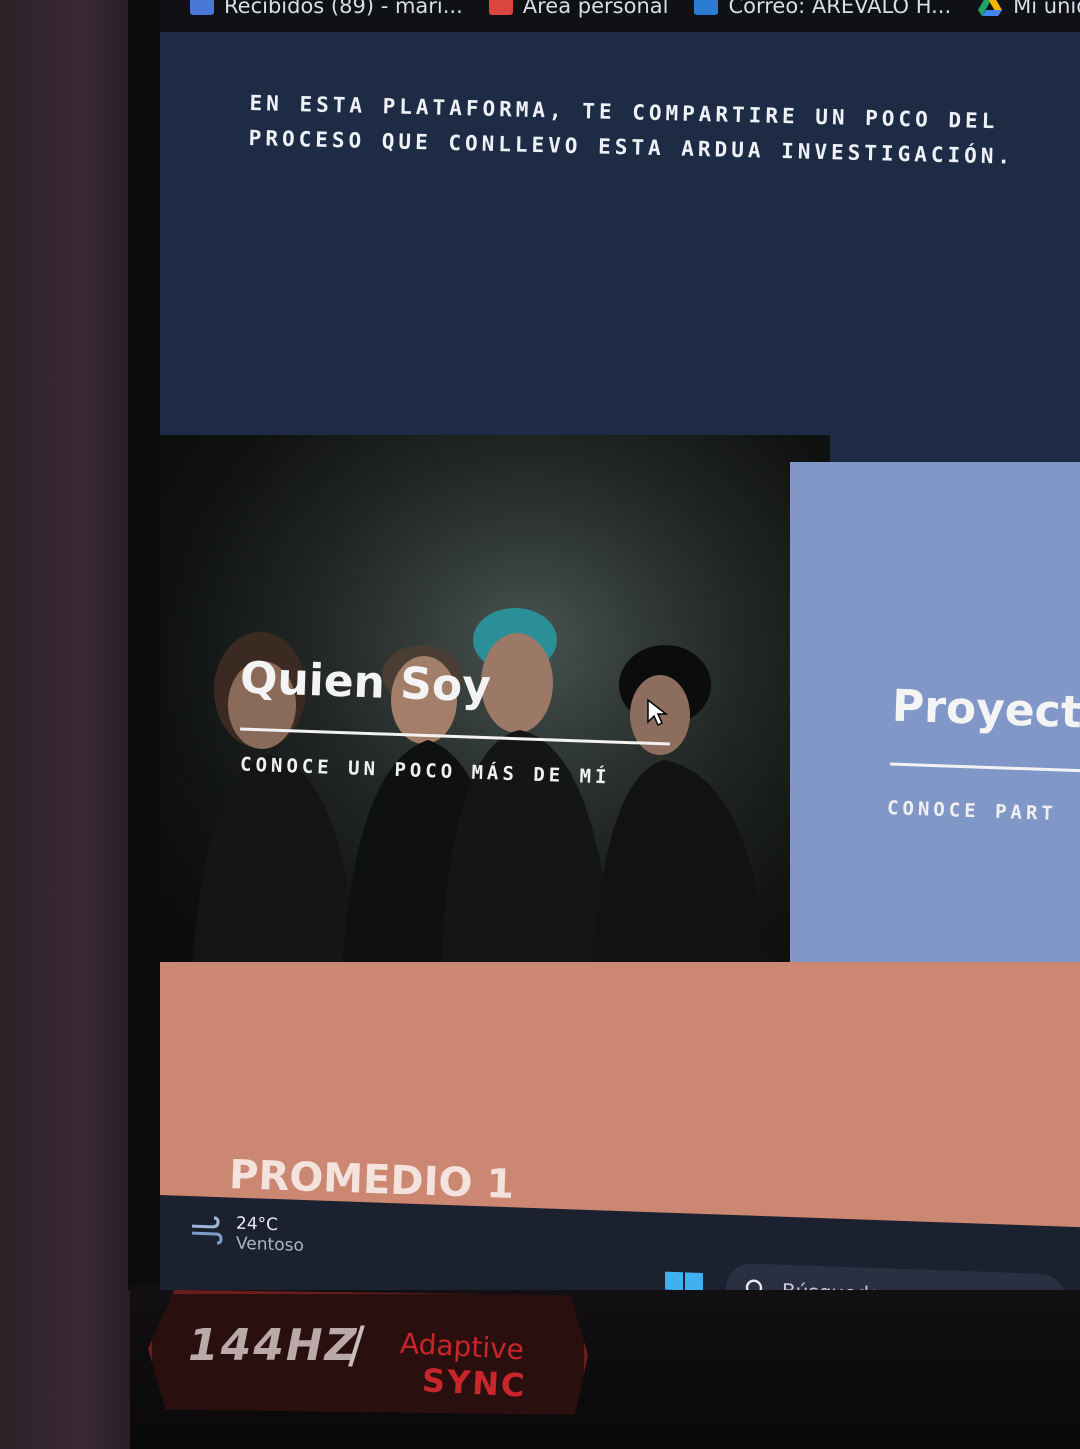 Image resolution: width=1080 pixels, height=1449 pixels. Describe the element at coordinates (474, 1383) in the screenshot. I see `sticker-sync: SYNC` at that location.